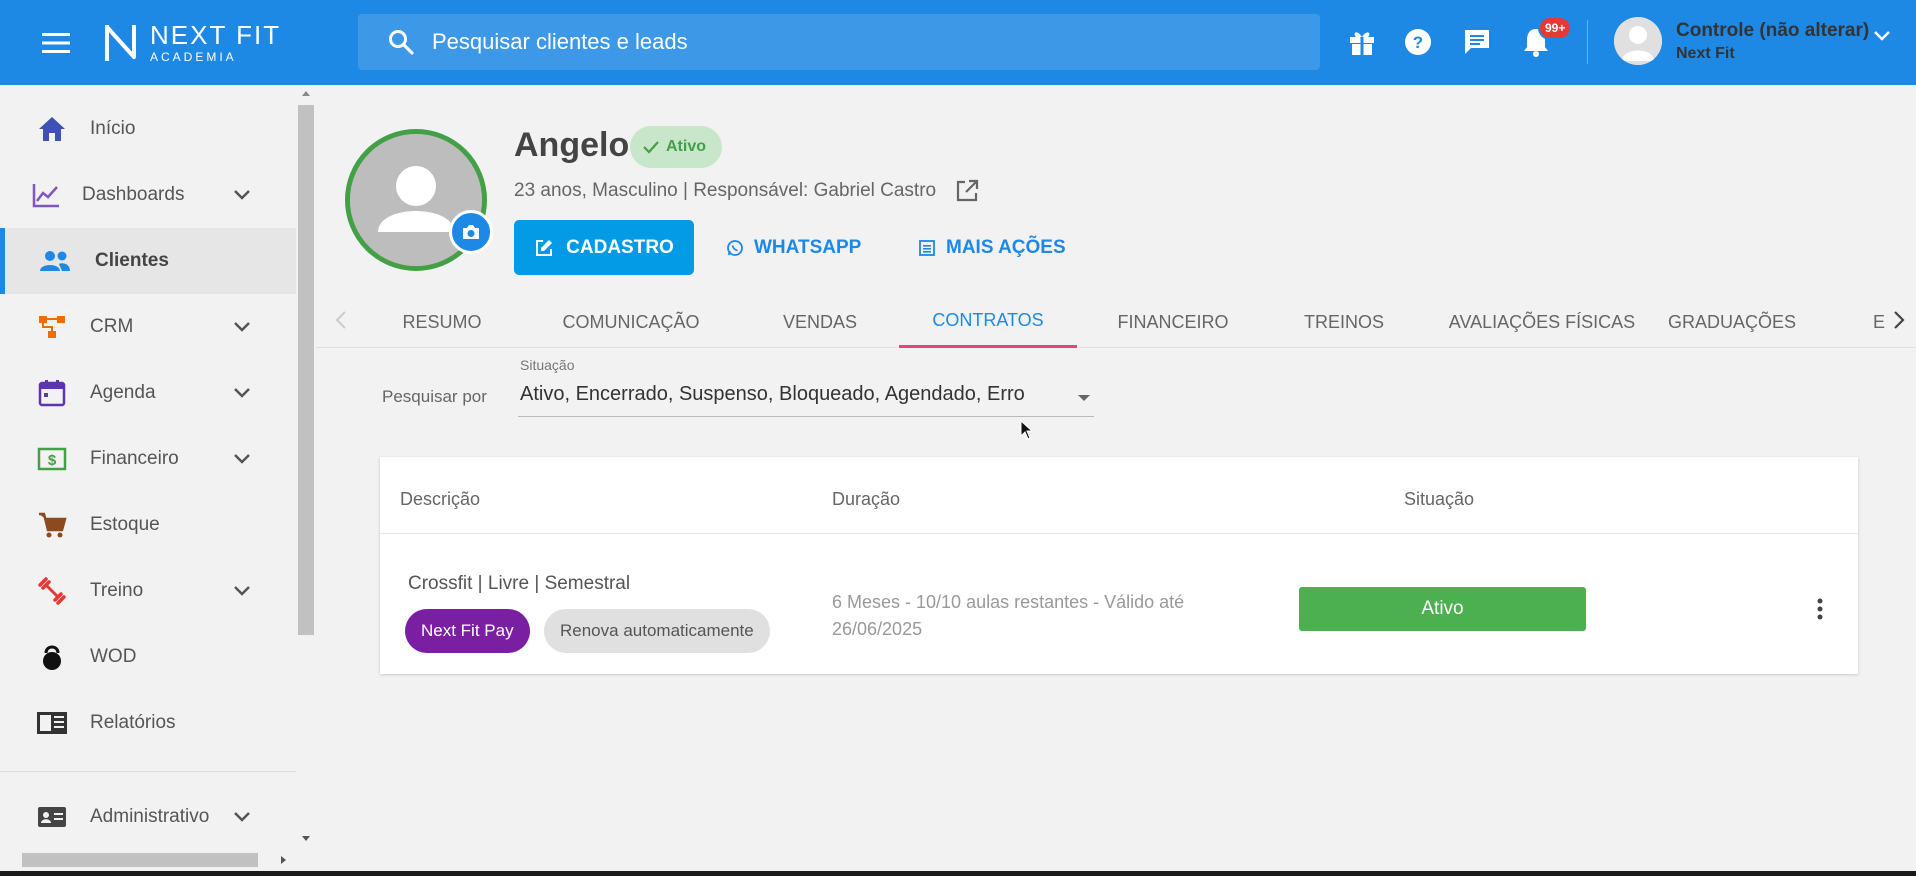  I want to click on sidebar-item-administrativo: Administrativo, so click(148, 817).